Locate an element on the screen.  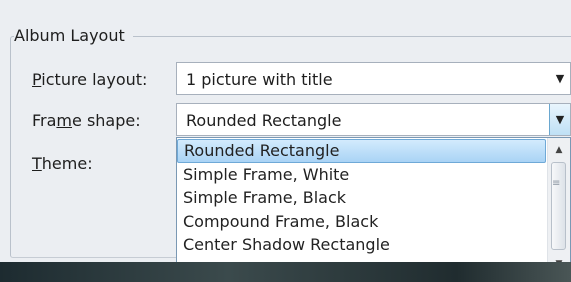
background-strip is located at coordinates (285, 272).